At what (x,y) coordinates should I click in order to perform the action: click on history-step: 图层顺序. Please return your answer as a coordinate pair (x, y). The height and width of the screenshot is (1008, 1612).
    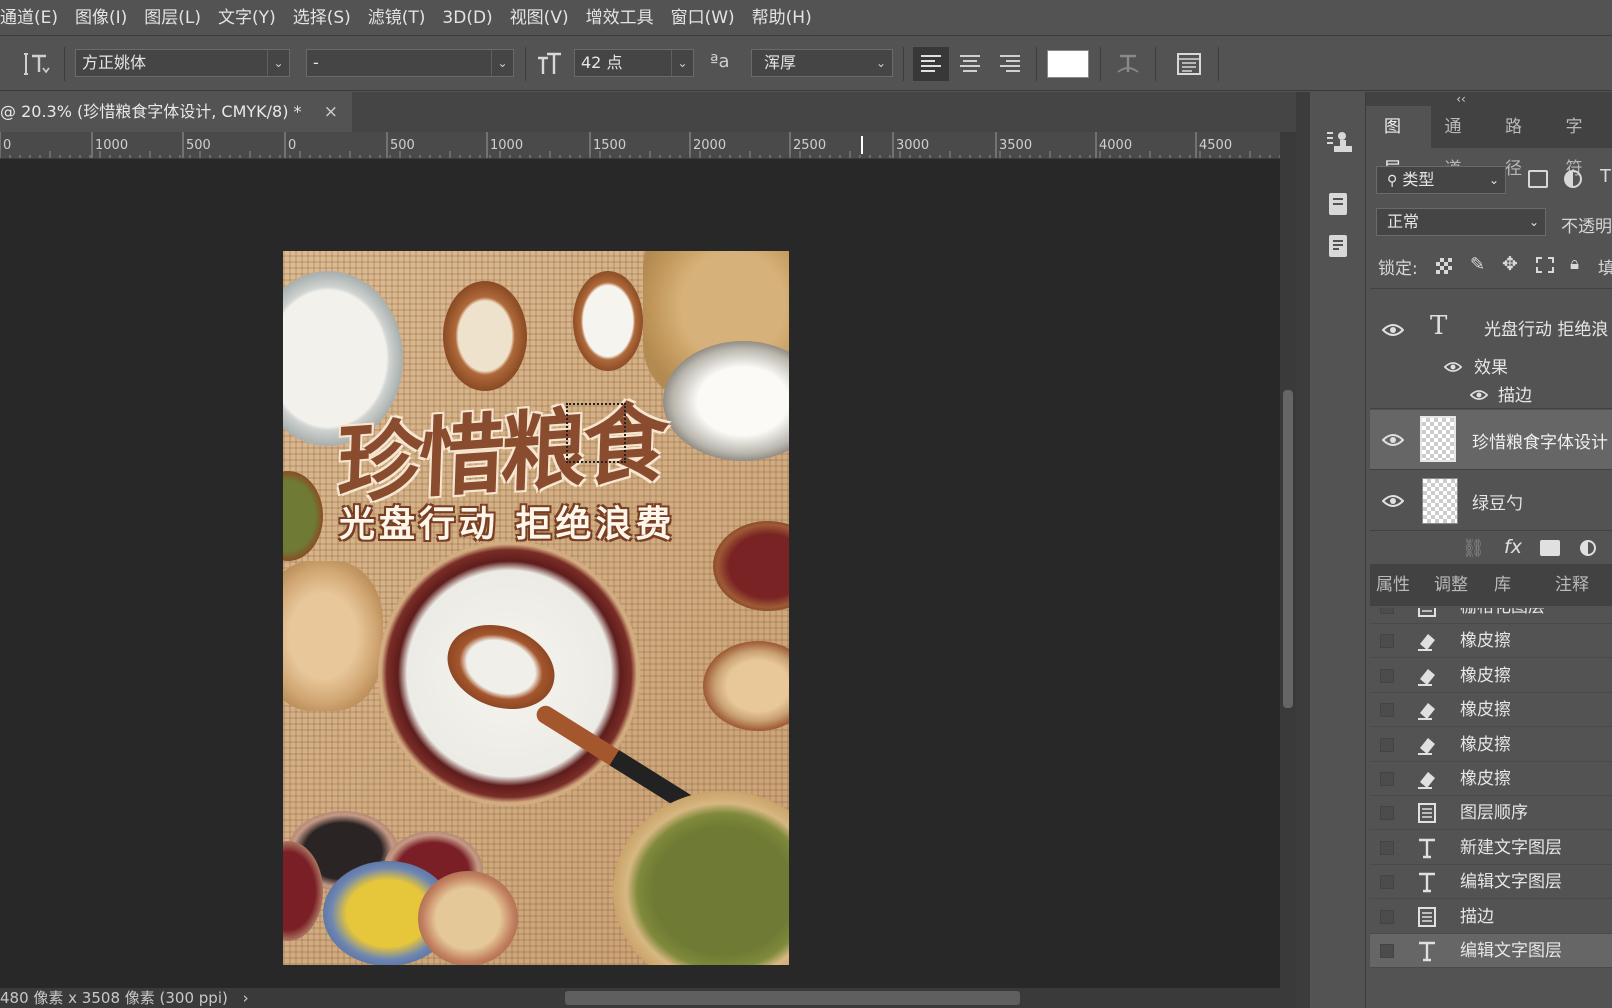
    Looking at the image, I should click on (1491, 813).